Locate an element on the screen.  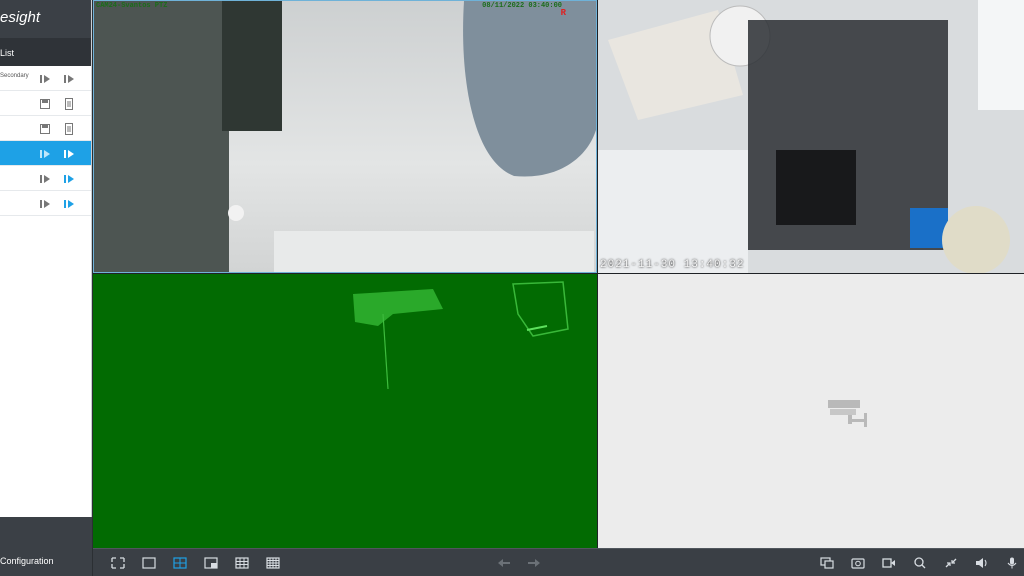
device-row-selected is located at coordinates (45, 153).